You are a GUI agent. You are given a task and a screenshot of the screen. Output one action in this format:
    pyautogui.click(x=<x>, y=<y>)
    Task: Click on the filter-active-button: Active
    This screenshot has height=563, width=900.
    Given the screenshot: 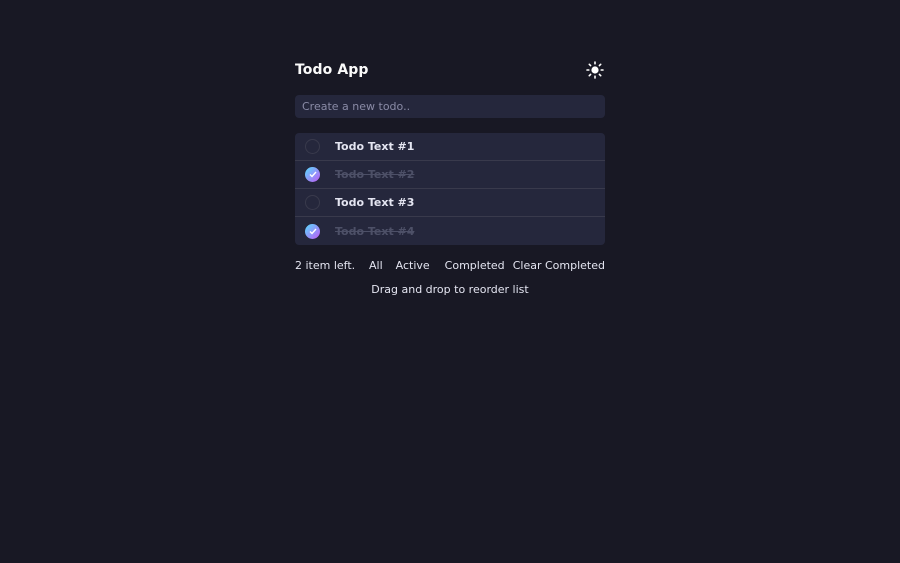 What is the action you would take?
    pyautogui.click(x=413, y=265)
    